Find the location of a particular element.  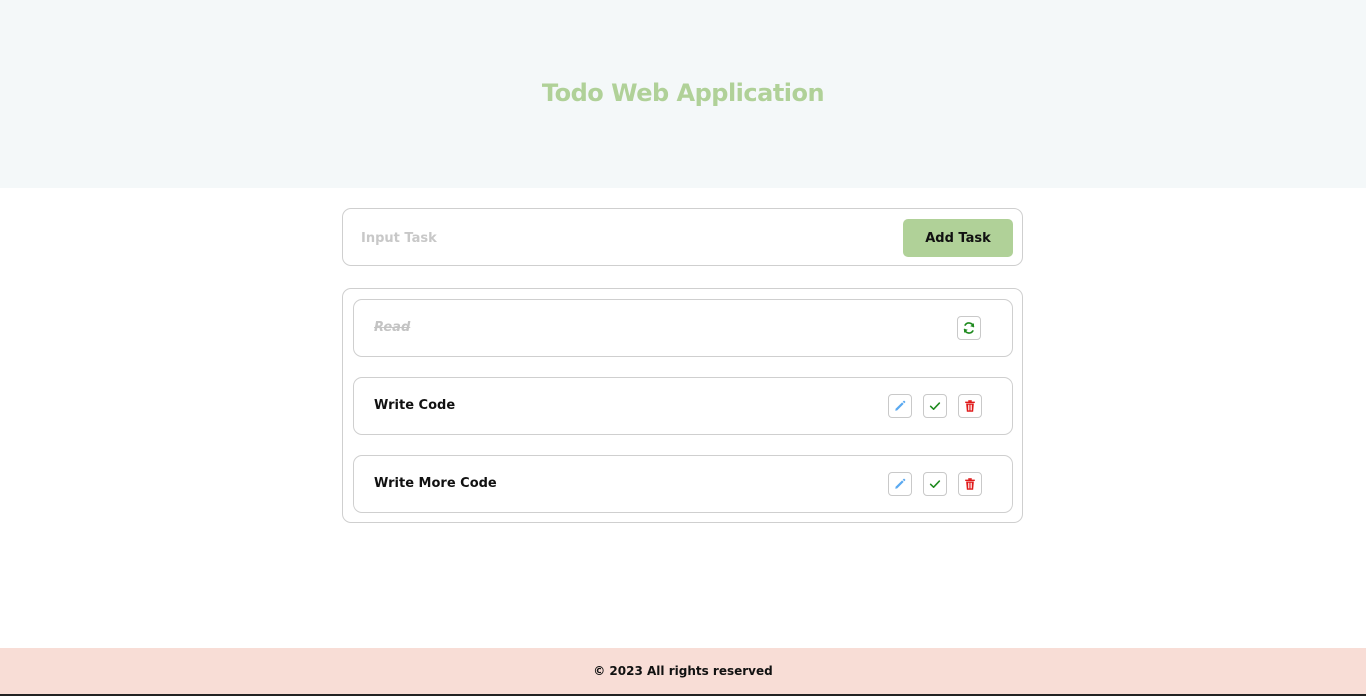

copyright-text: © 2023 All rights reserved is located at coordinates (683, 671).